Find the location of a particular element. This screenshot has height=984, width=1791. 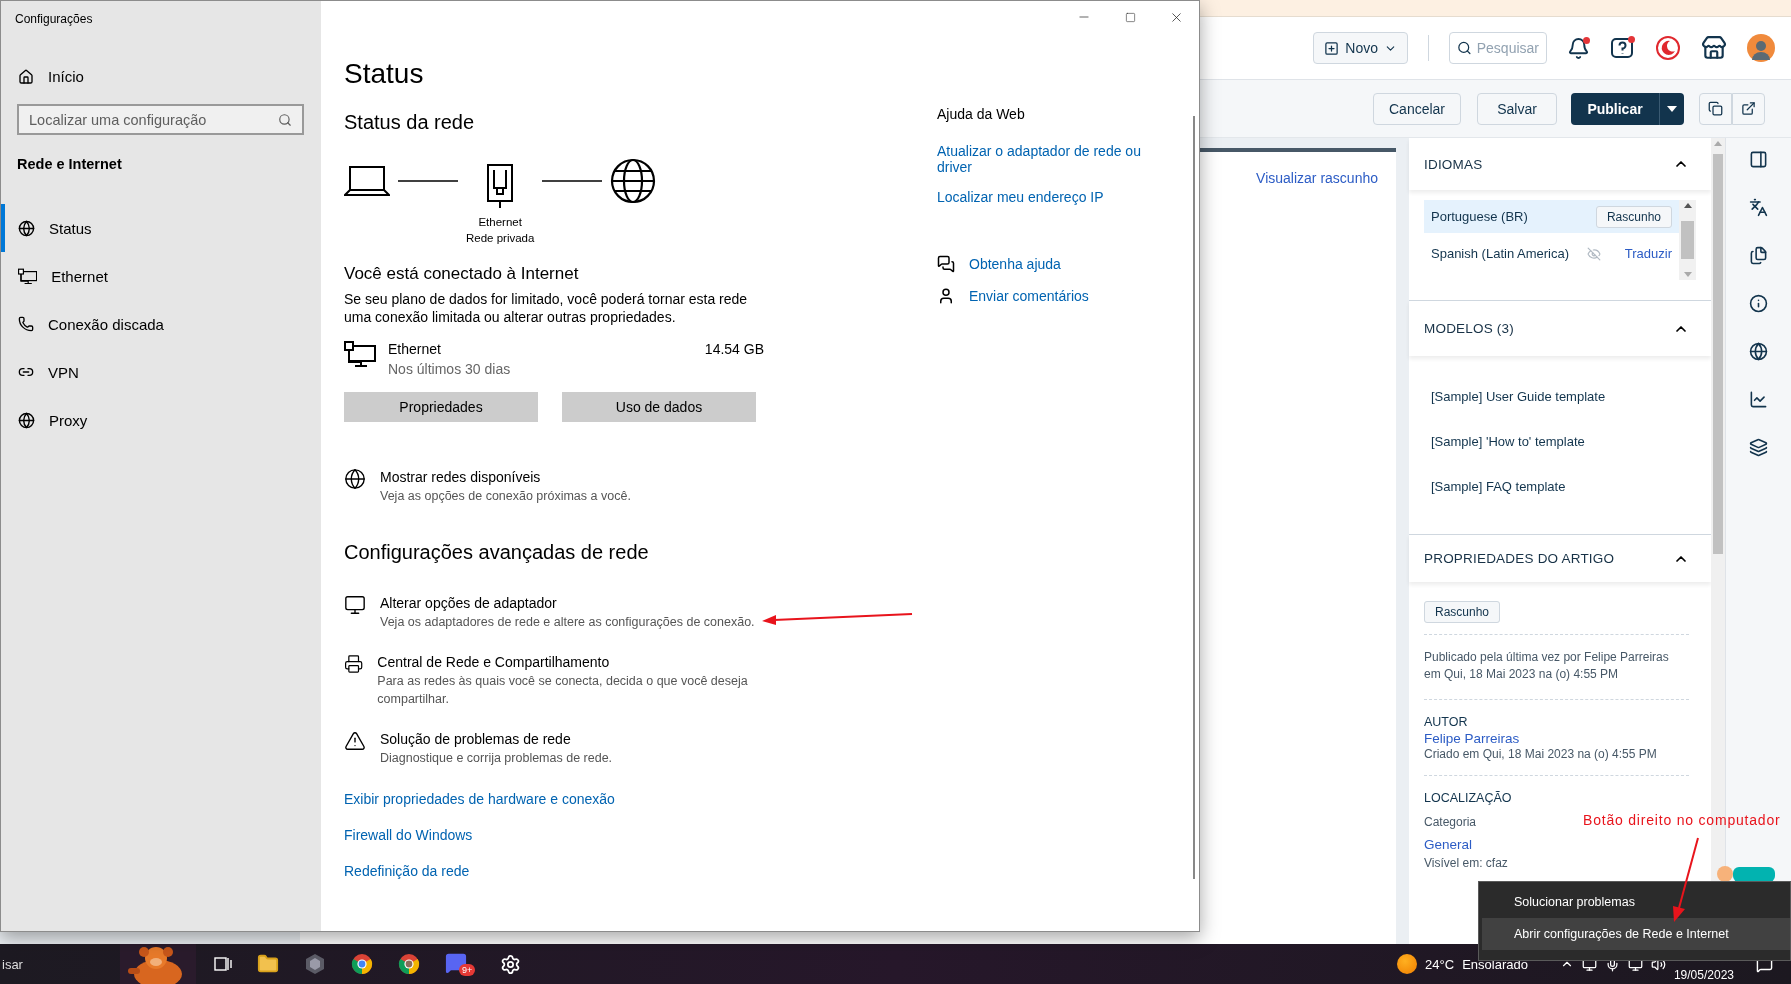

laptop-icon is located at coordinates (367, 181).